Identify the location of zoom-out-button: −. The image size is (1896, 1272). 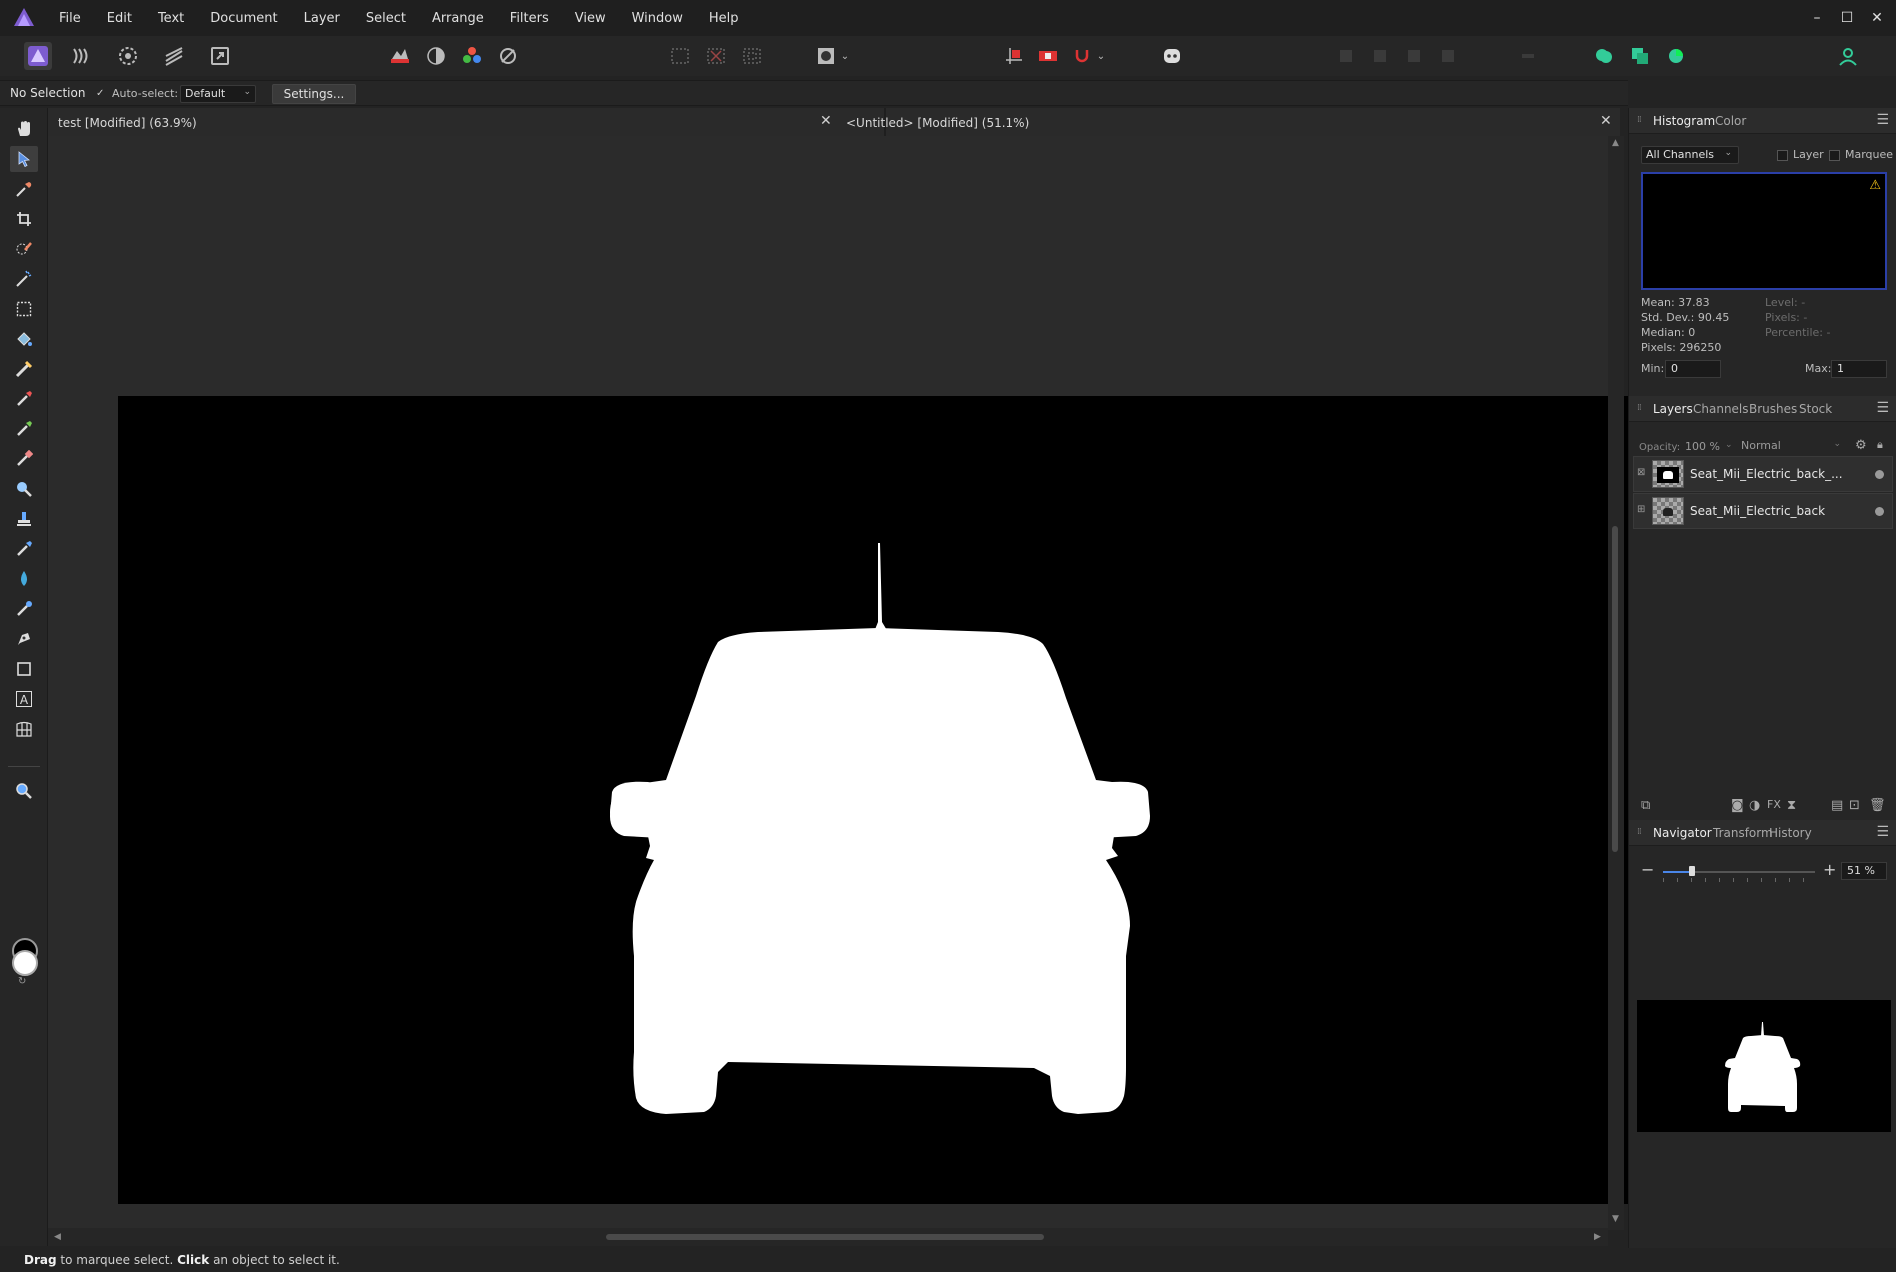
(1647, 869).